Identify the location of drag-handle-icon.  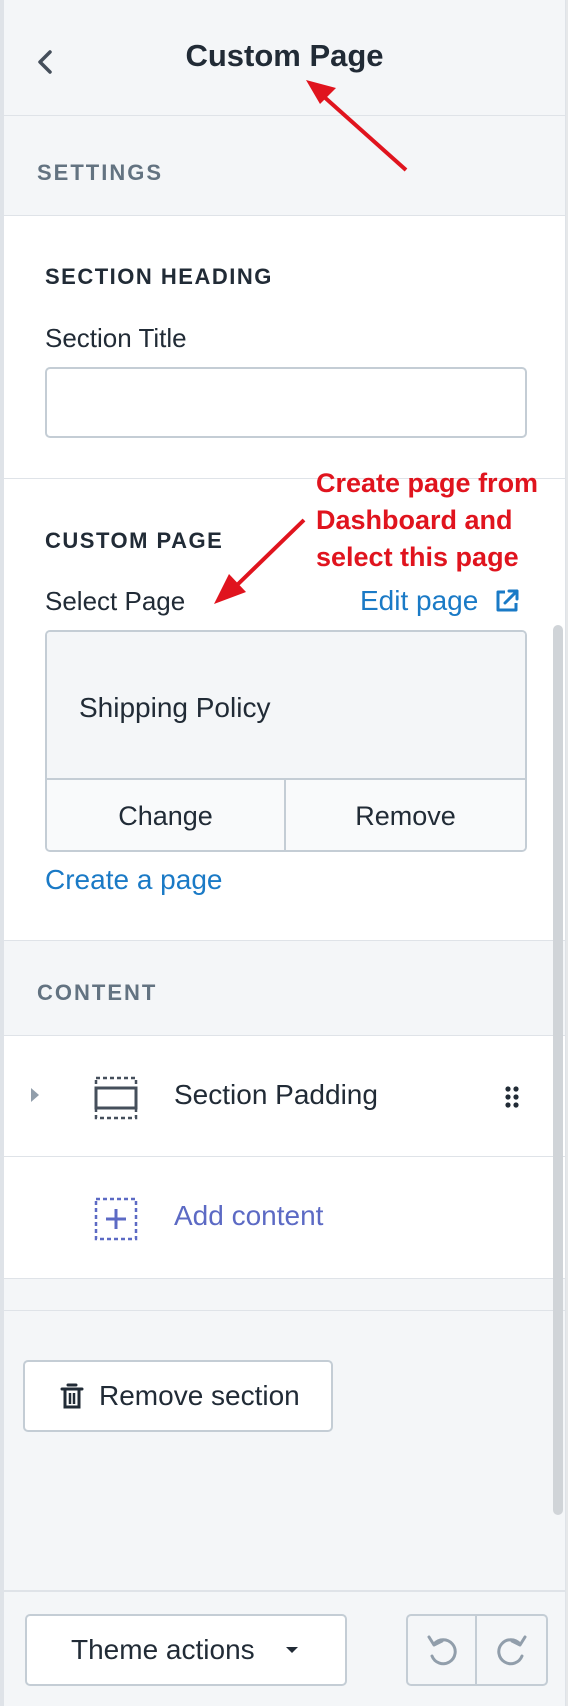
(512, 1097).